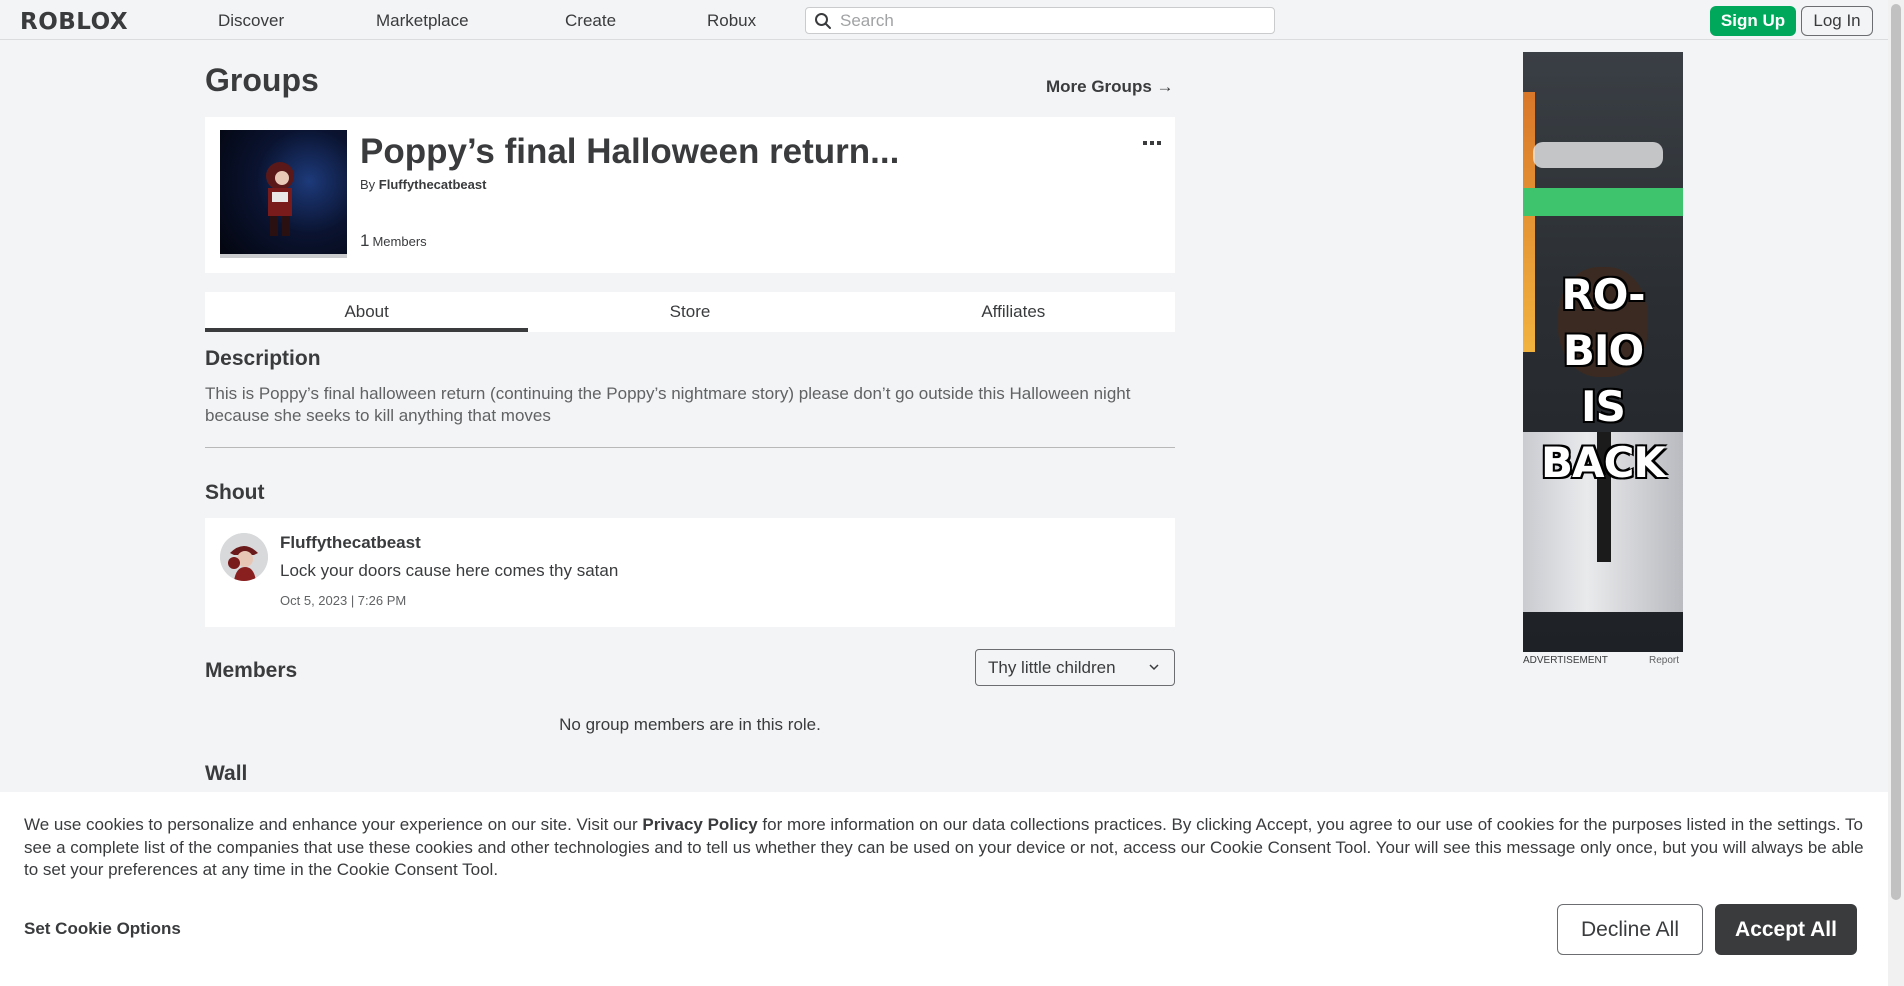 The image size is (1904, 986). Describe the element at coordinates (731, 21) in the screenshot. I see `nav-robux: Robux` at that location.